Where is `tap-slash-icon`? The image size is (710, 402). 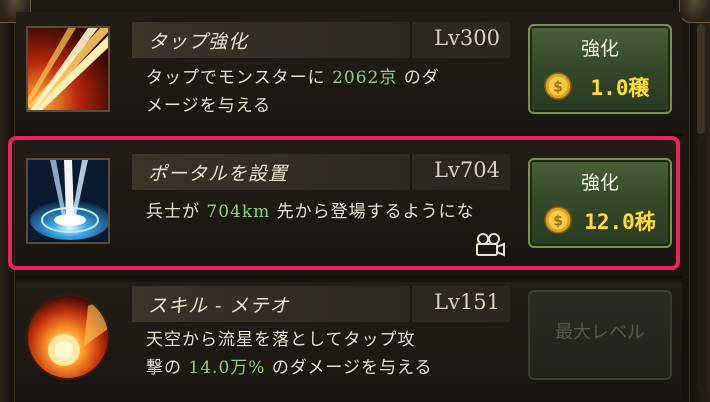
tap-slash-icon is located at coordinates (68, 69).